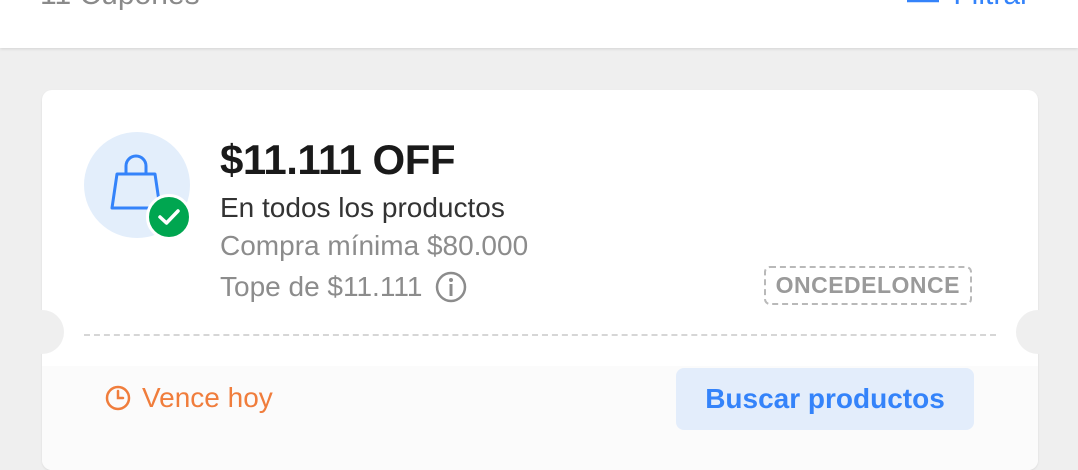  Describe the element at coordinates (825, 399) in the screenshot. I see `search-products-button: Buscar productos` at that location.